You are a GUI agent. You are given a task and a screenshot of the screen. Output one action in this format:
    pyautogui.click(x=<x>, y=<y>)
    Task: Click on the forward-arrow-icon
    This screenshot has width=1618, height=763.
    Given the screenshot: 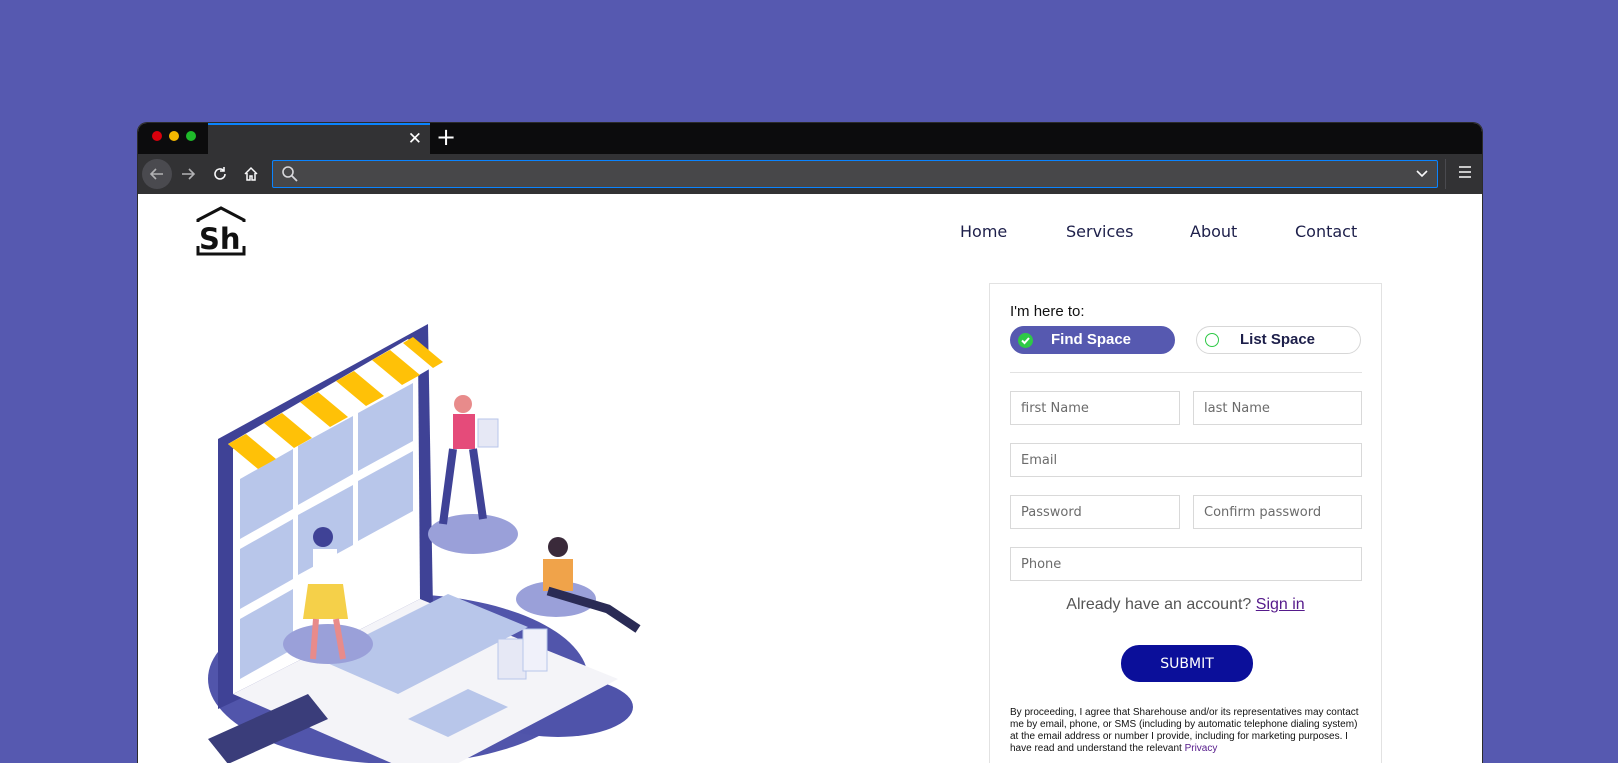 What is the action you would take?
    pyautogui.click(x=189, y=174)
    